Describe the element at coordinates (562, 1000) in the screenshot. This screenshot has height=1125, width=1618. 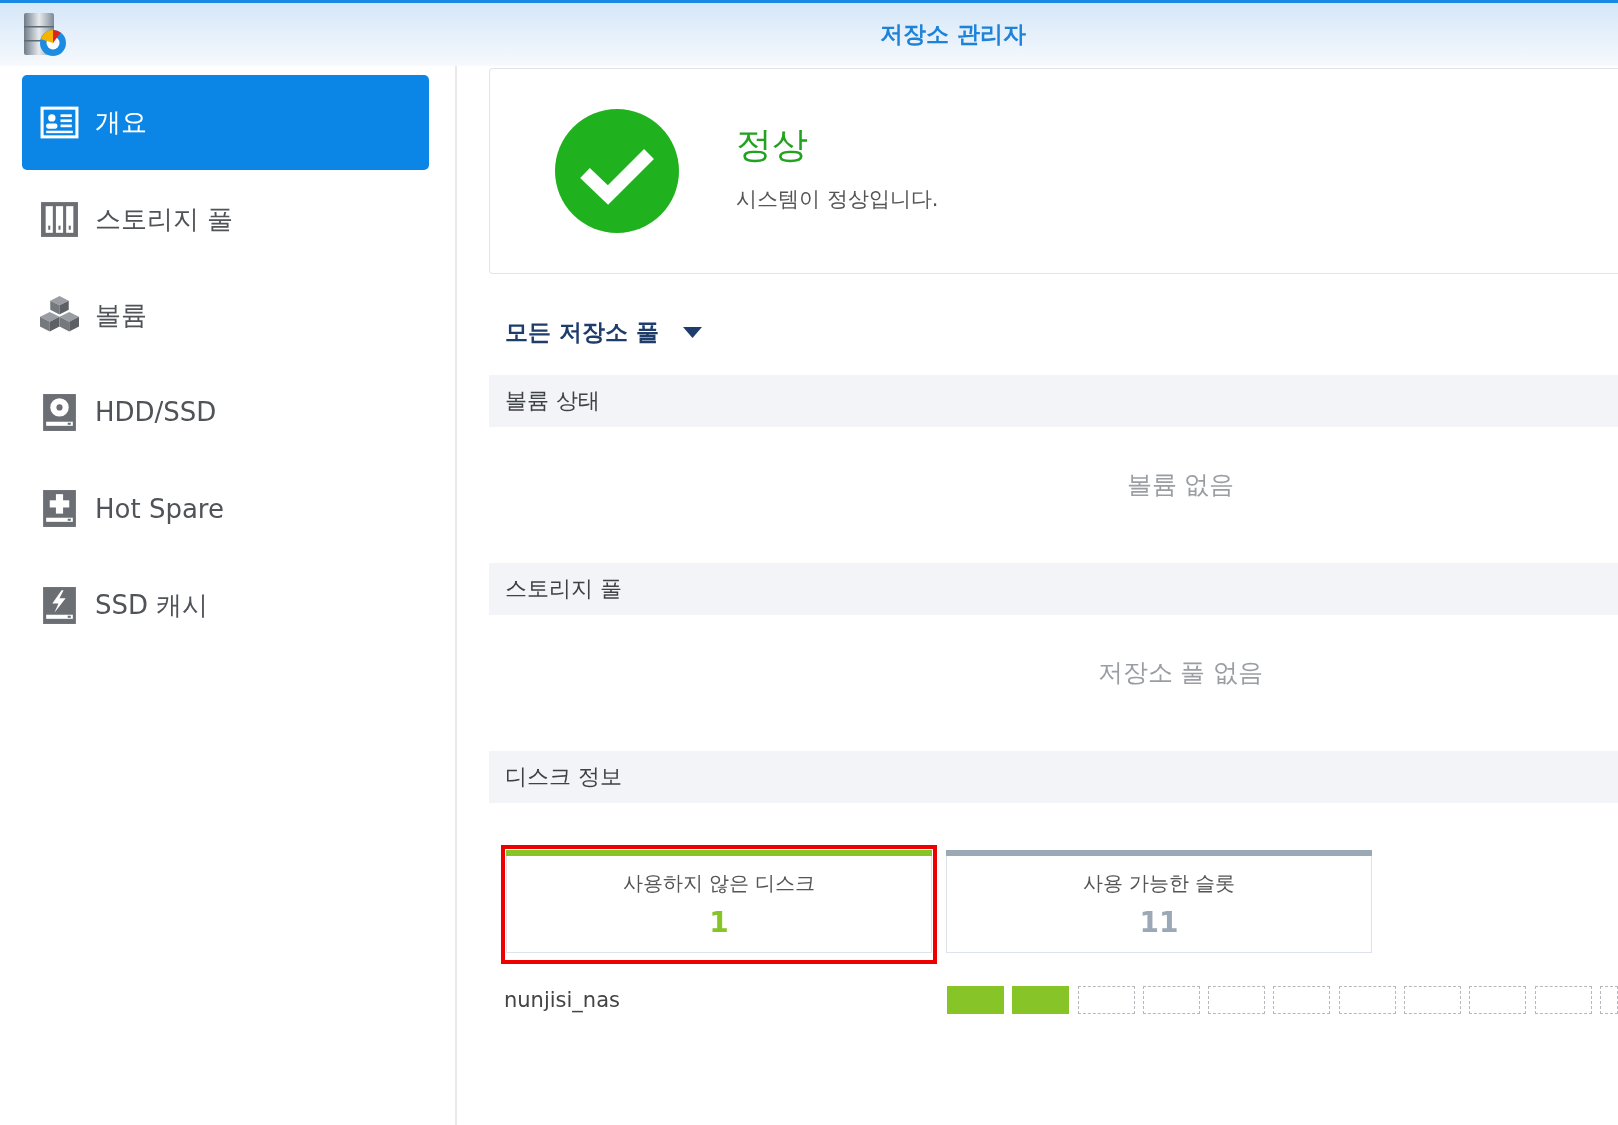
I see `nas-name: nunjisi_nas` at that location.